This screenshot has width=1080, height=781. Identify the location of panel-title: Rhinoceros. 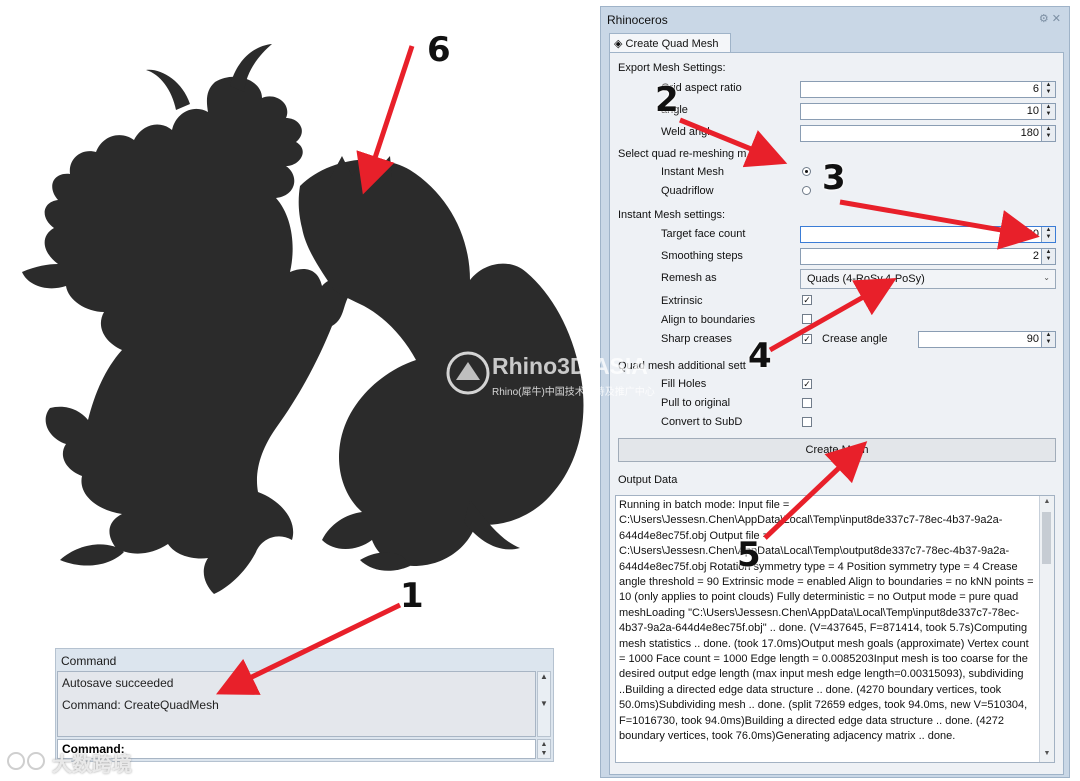
(637, 20).